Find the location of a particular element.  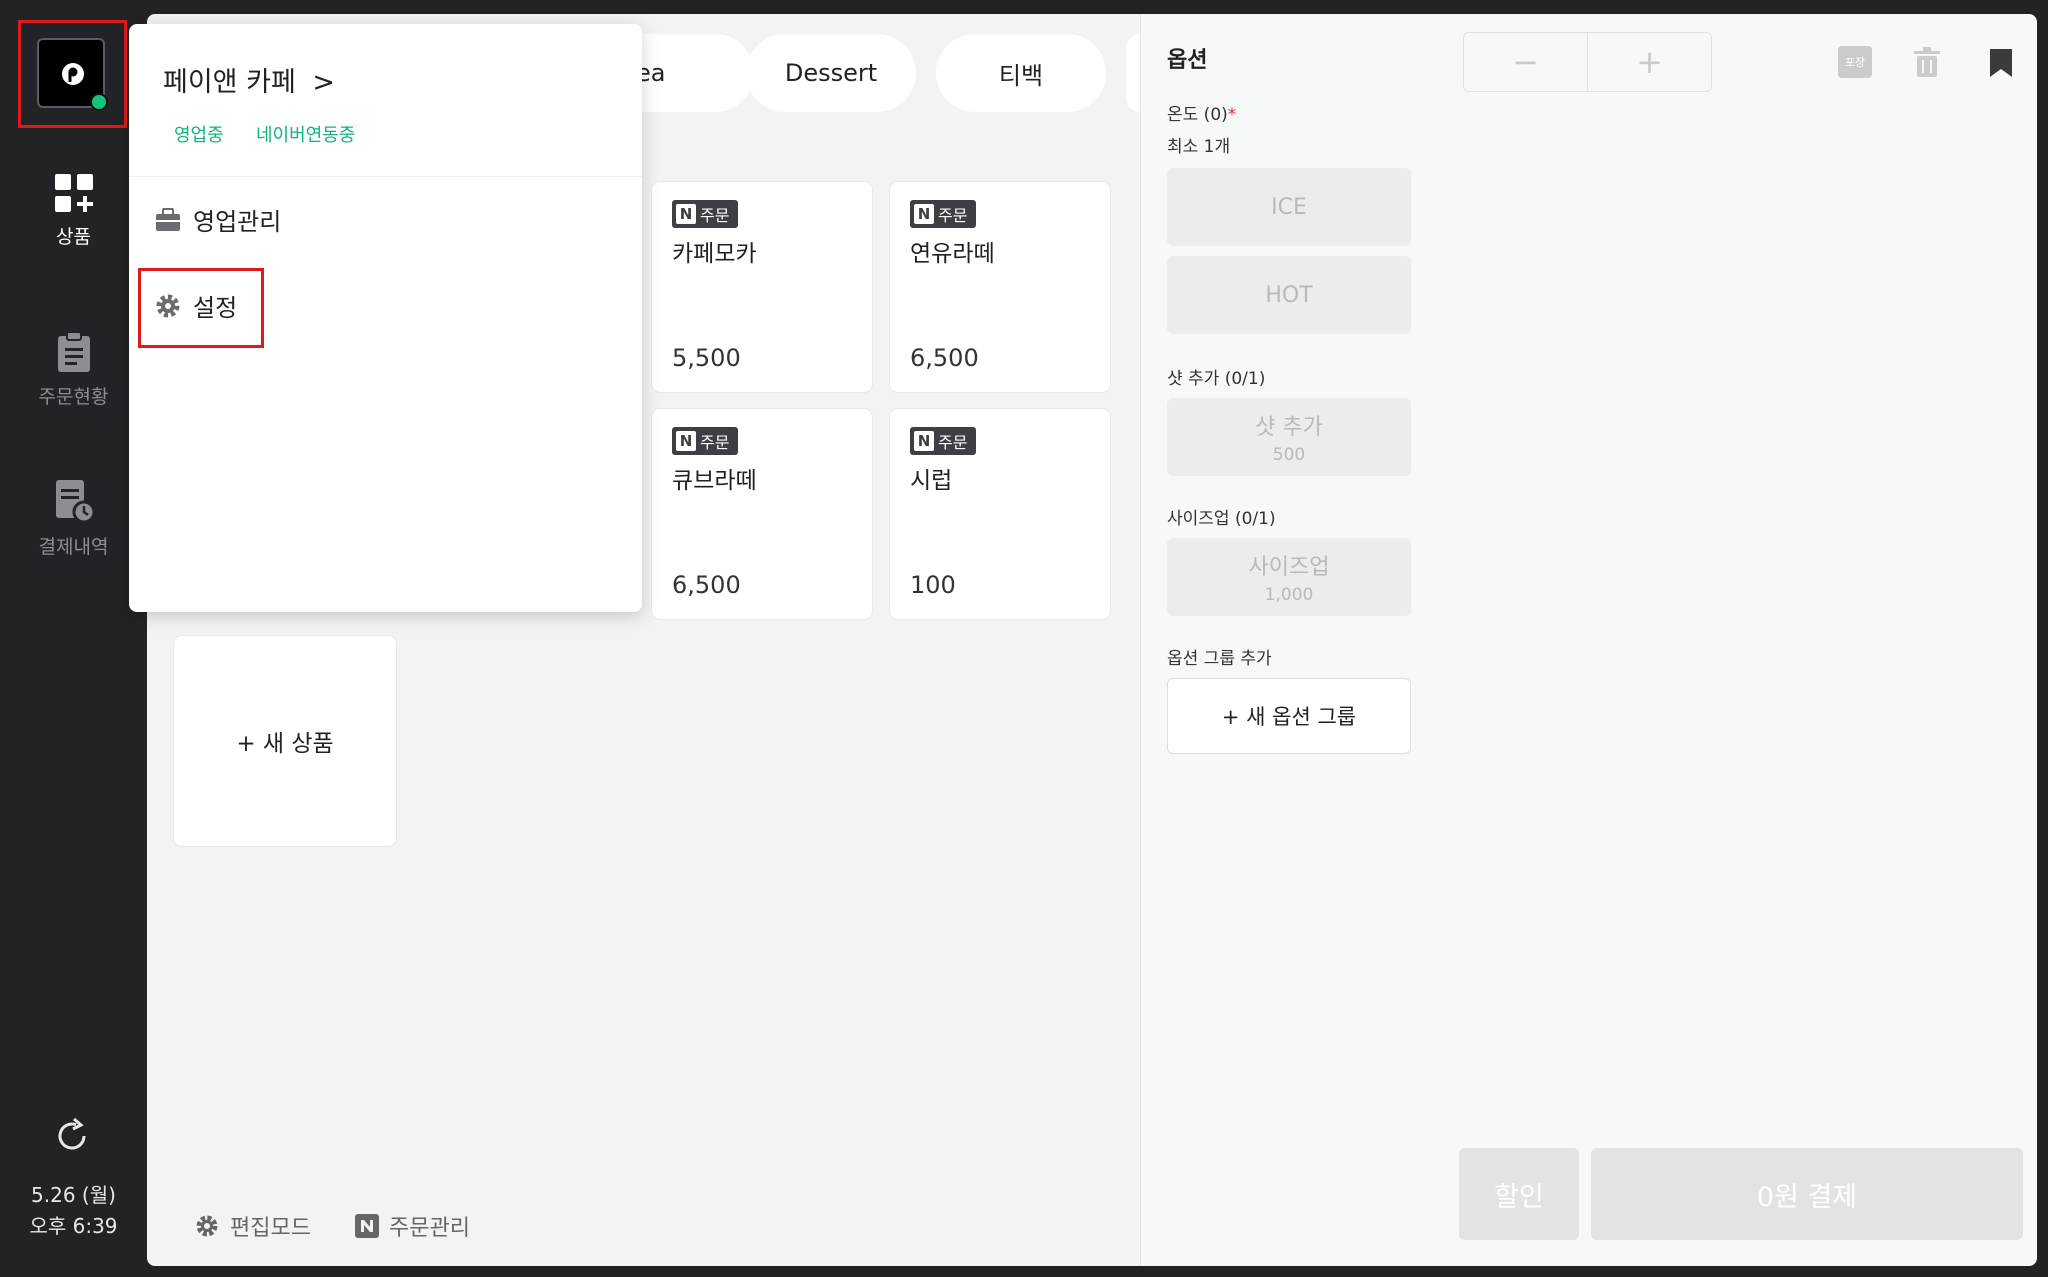

order-management-button: 주문관리 is located at coordinates (412, 1226).